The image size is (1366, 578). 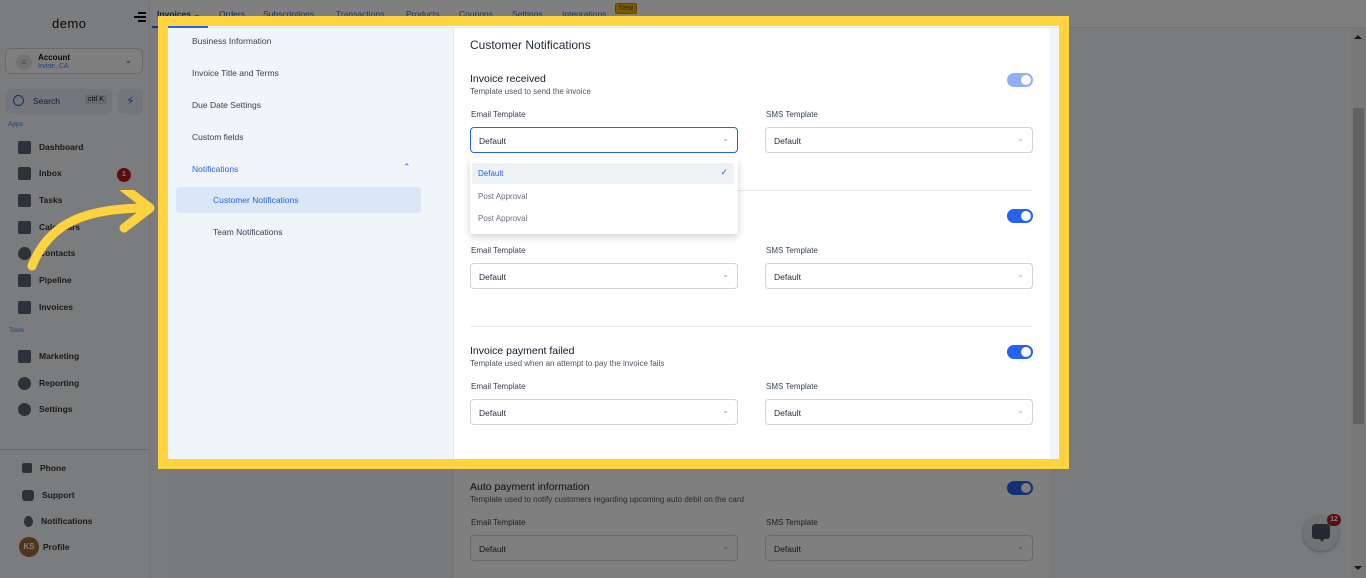 What do you see at coordinates (530, 91) in the screenshot?
I see `notification-description: Template used to send the invoice` at bounding box center [530, 91].